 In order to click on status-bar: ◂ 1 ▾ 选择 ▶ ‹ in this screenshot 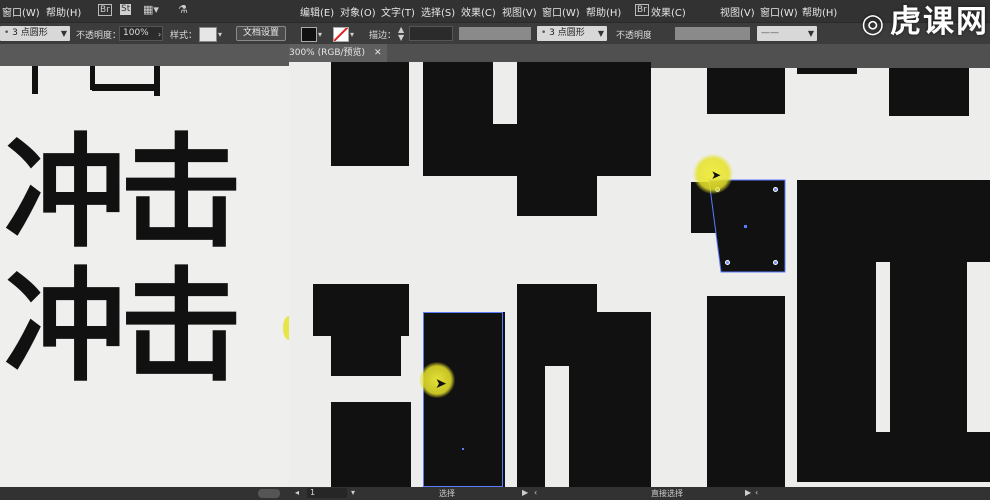, I will do `click(470, 493)`.